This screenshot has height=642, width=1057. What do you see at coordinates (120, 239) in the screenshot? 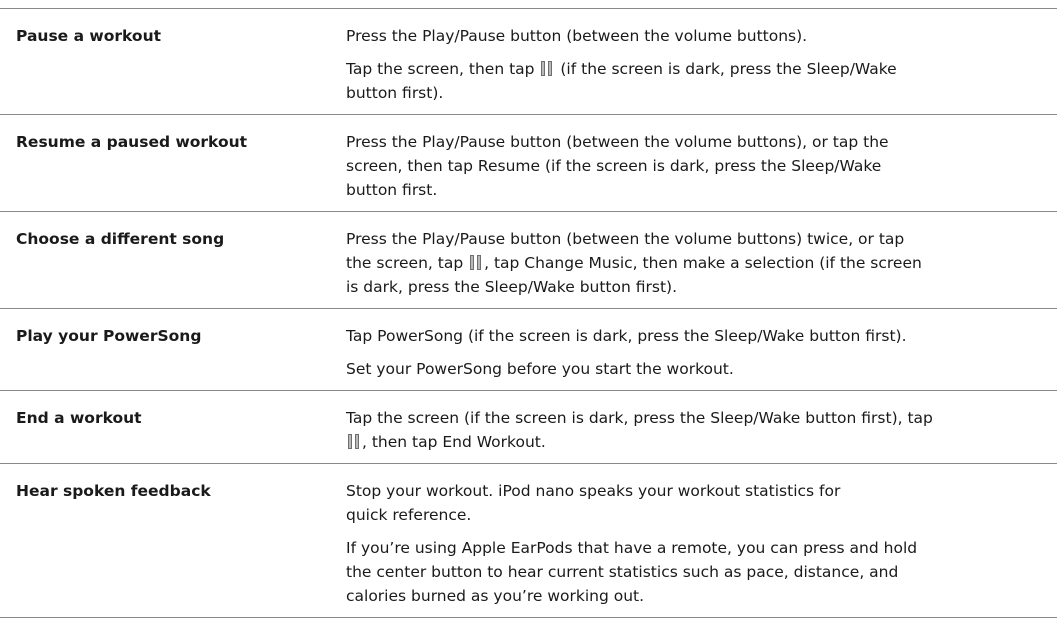
I see `action-label: Choose a different song` at bounding box center [120, 239].